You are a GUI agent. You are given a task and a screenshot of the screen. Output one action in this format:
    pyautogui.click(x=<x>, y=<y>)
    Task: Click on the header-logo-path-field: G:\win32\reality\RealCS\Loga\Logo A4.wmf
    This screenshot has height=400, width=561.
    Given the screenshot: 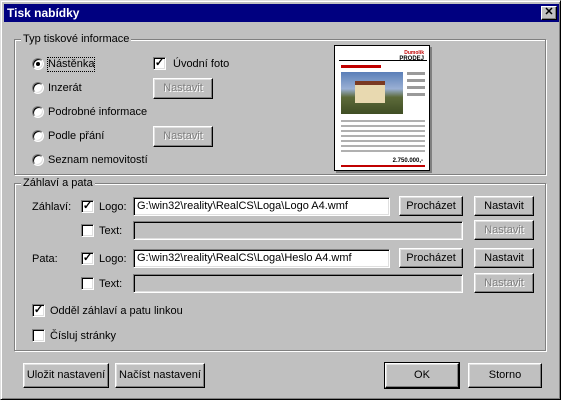 What is the action you would take?
    pyautogui.click(x=261, y=206)
    